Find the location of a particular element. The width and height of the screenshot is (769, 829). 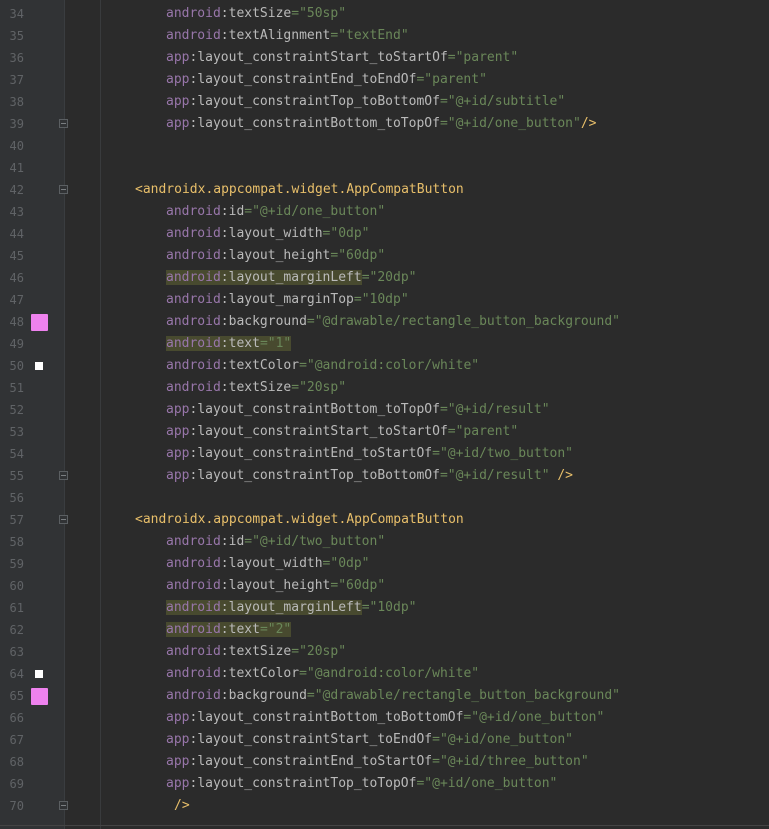

code-line: 51 android:textSize="20sp" is located at coordinates (384, 388).